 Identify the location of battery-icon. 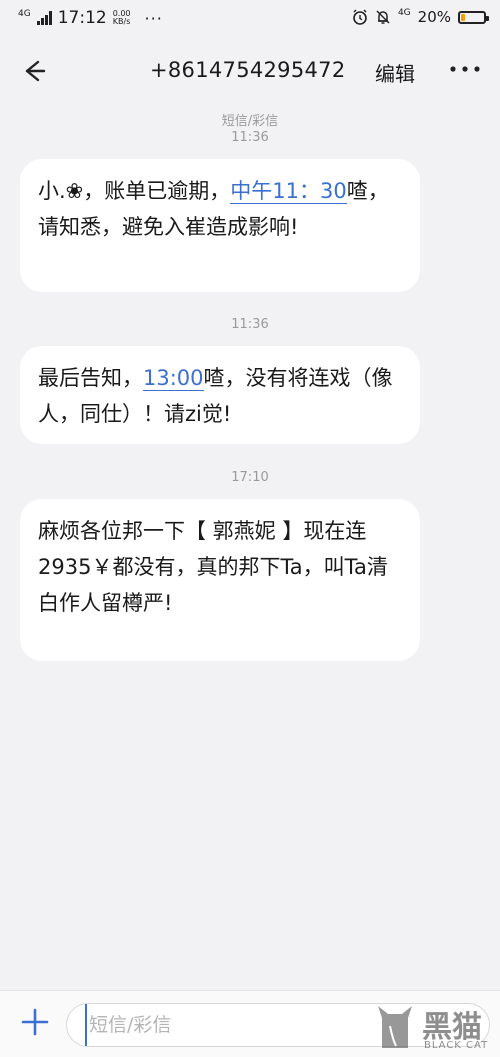
(473, 17).